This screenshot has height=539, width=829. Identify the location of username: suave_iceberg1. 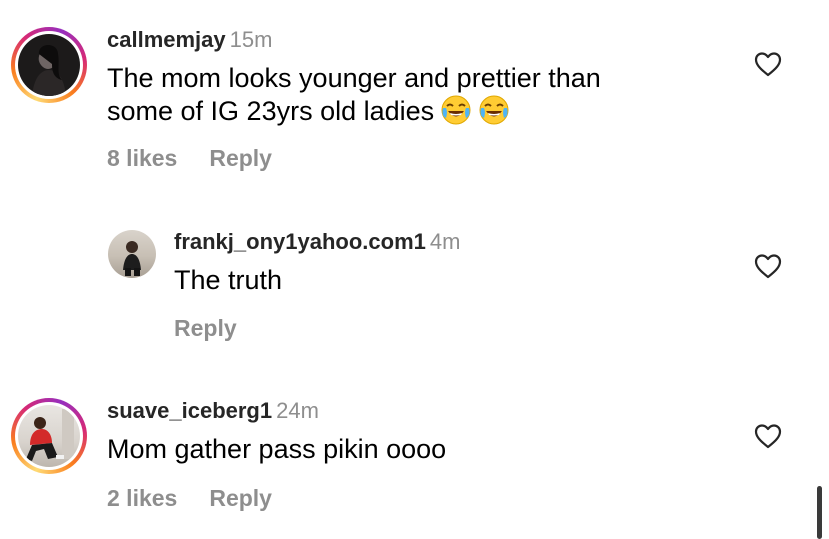
(189, 410).